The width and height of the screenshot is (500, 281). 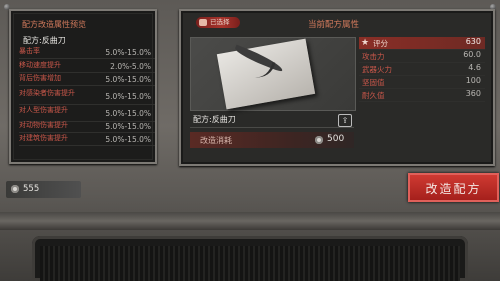 I want to click on cost-value: 500, so click(x=336, y=139).